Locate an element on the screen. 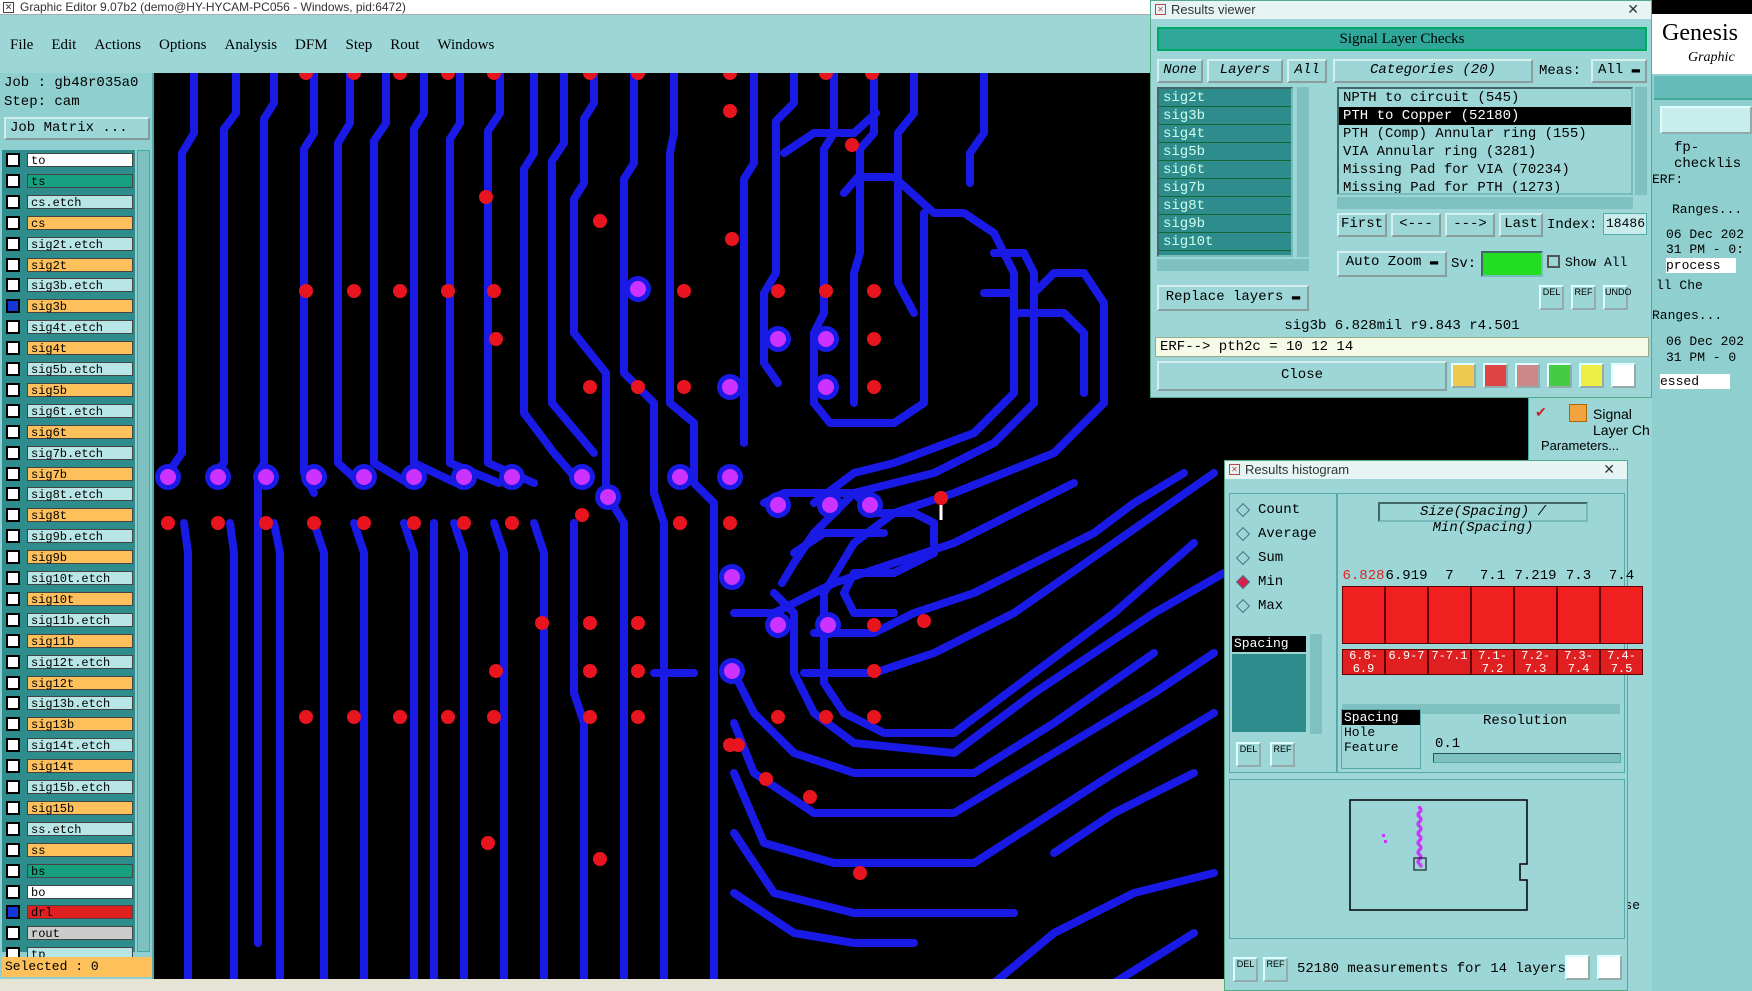 The height and width of the screenshot is (991, 1752). layer-row: rout is located at coordinates (69, 933).